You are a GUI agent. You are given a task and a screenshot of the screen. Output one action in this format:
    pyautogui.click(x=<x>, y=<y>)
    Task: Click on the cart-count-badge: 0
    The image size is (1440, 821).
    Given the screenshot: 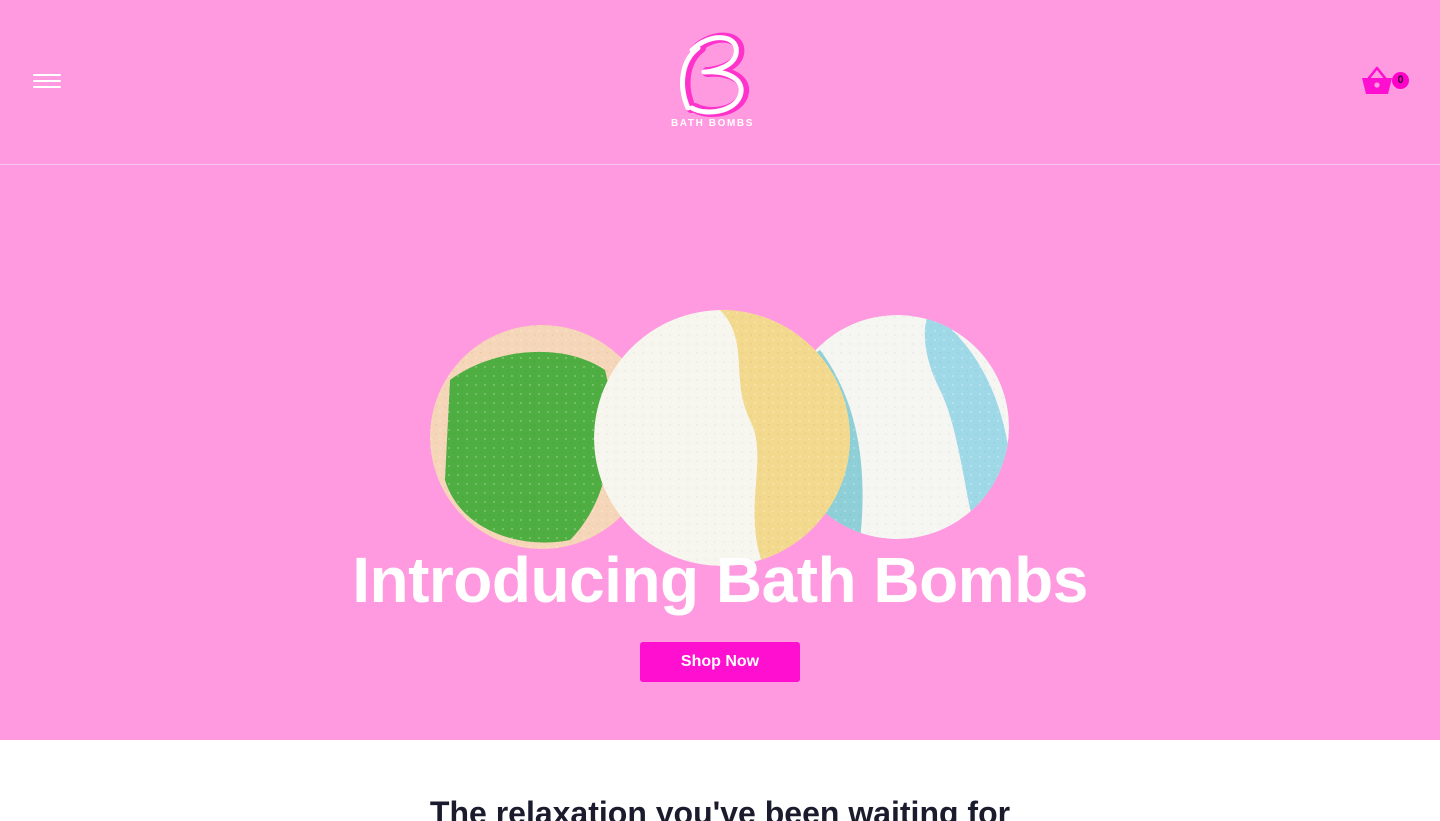 What is the action you would take?
    pyautogui.click(x=1400, y=80)
    